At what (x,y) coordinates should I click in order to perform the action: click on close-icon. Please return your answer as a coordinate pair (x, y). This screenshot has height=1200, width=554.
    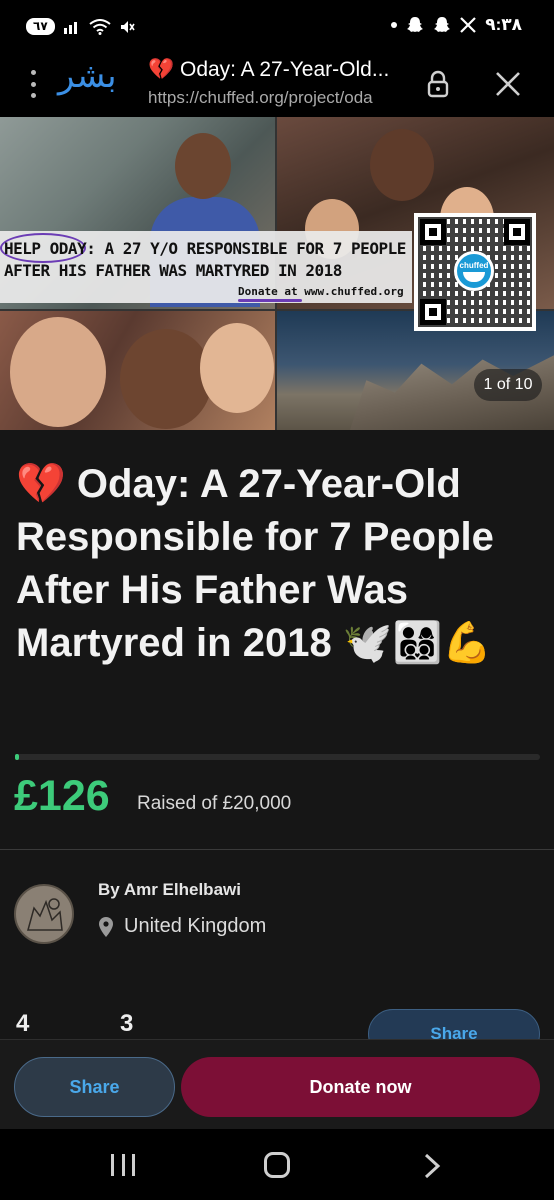
    Looking at the image, I should click on (508, 84).